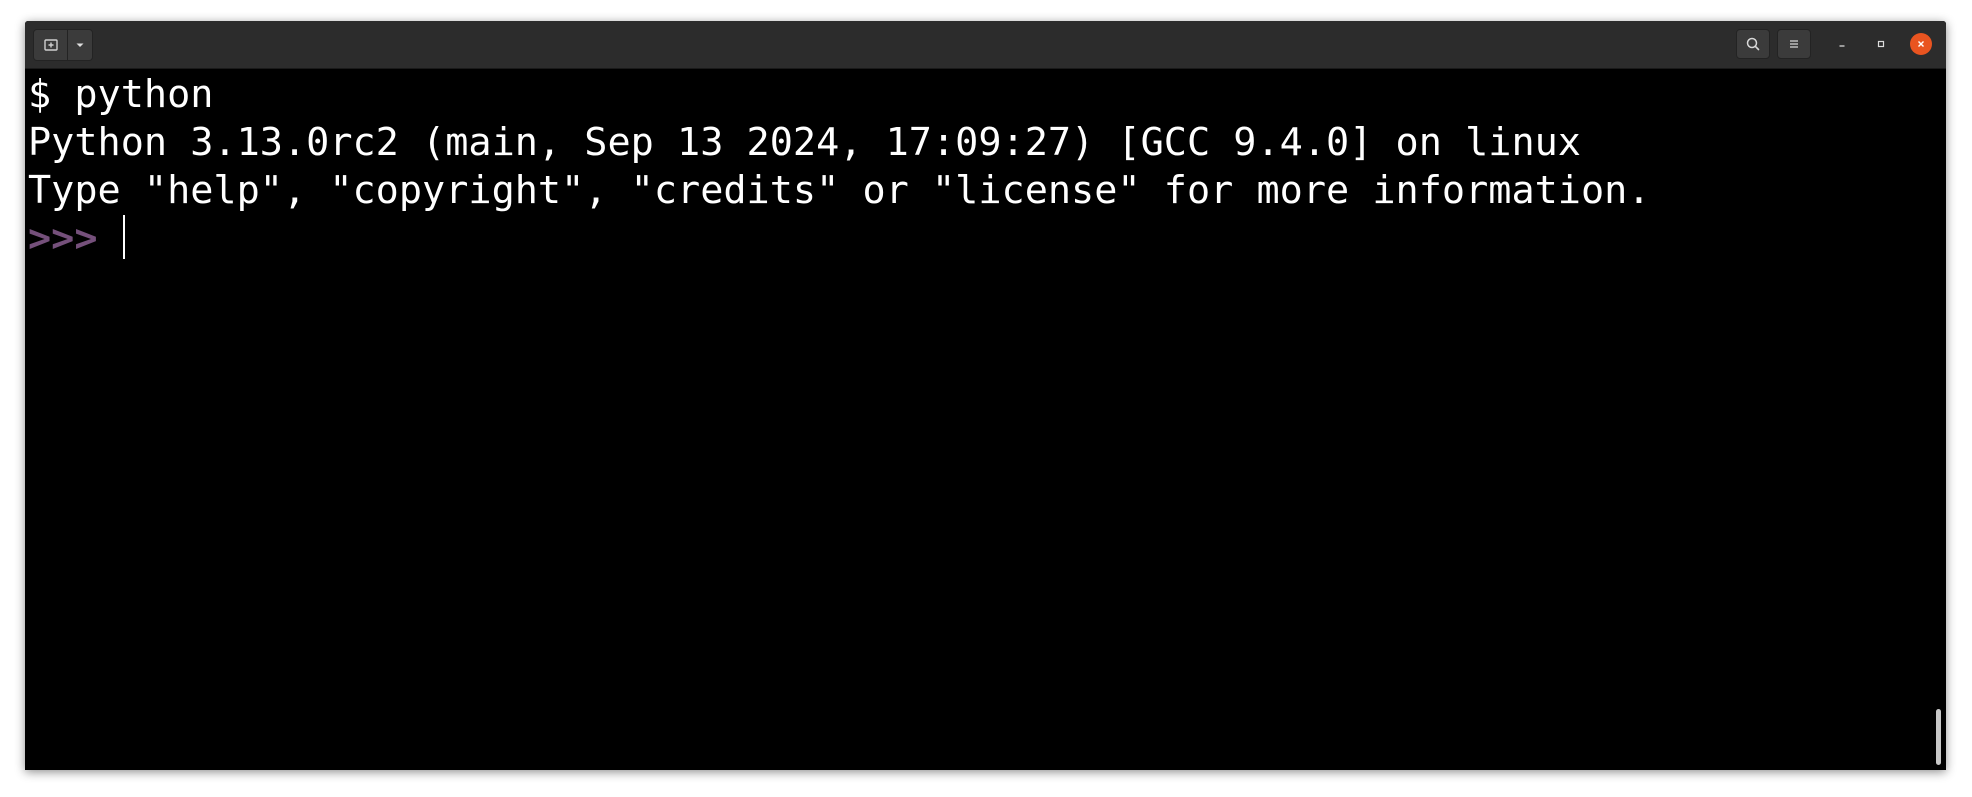  What do you see at coordinates (121, 94) in the screenshot?
I see `terminal-line: $ python` at bounding box center [121, 94].